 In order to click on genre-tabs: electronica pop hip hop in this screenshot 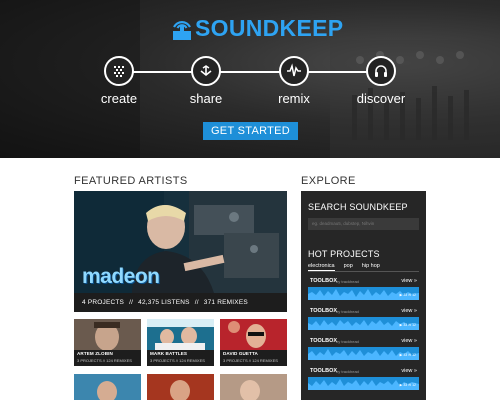, I will do `click(363, 267)`.